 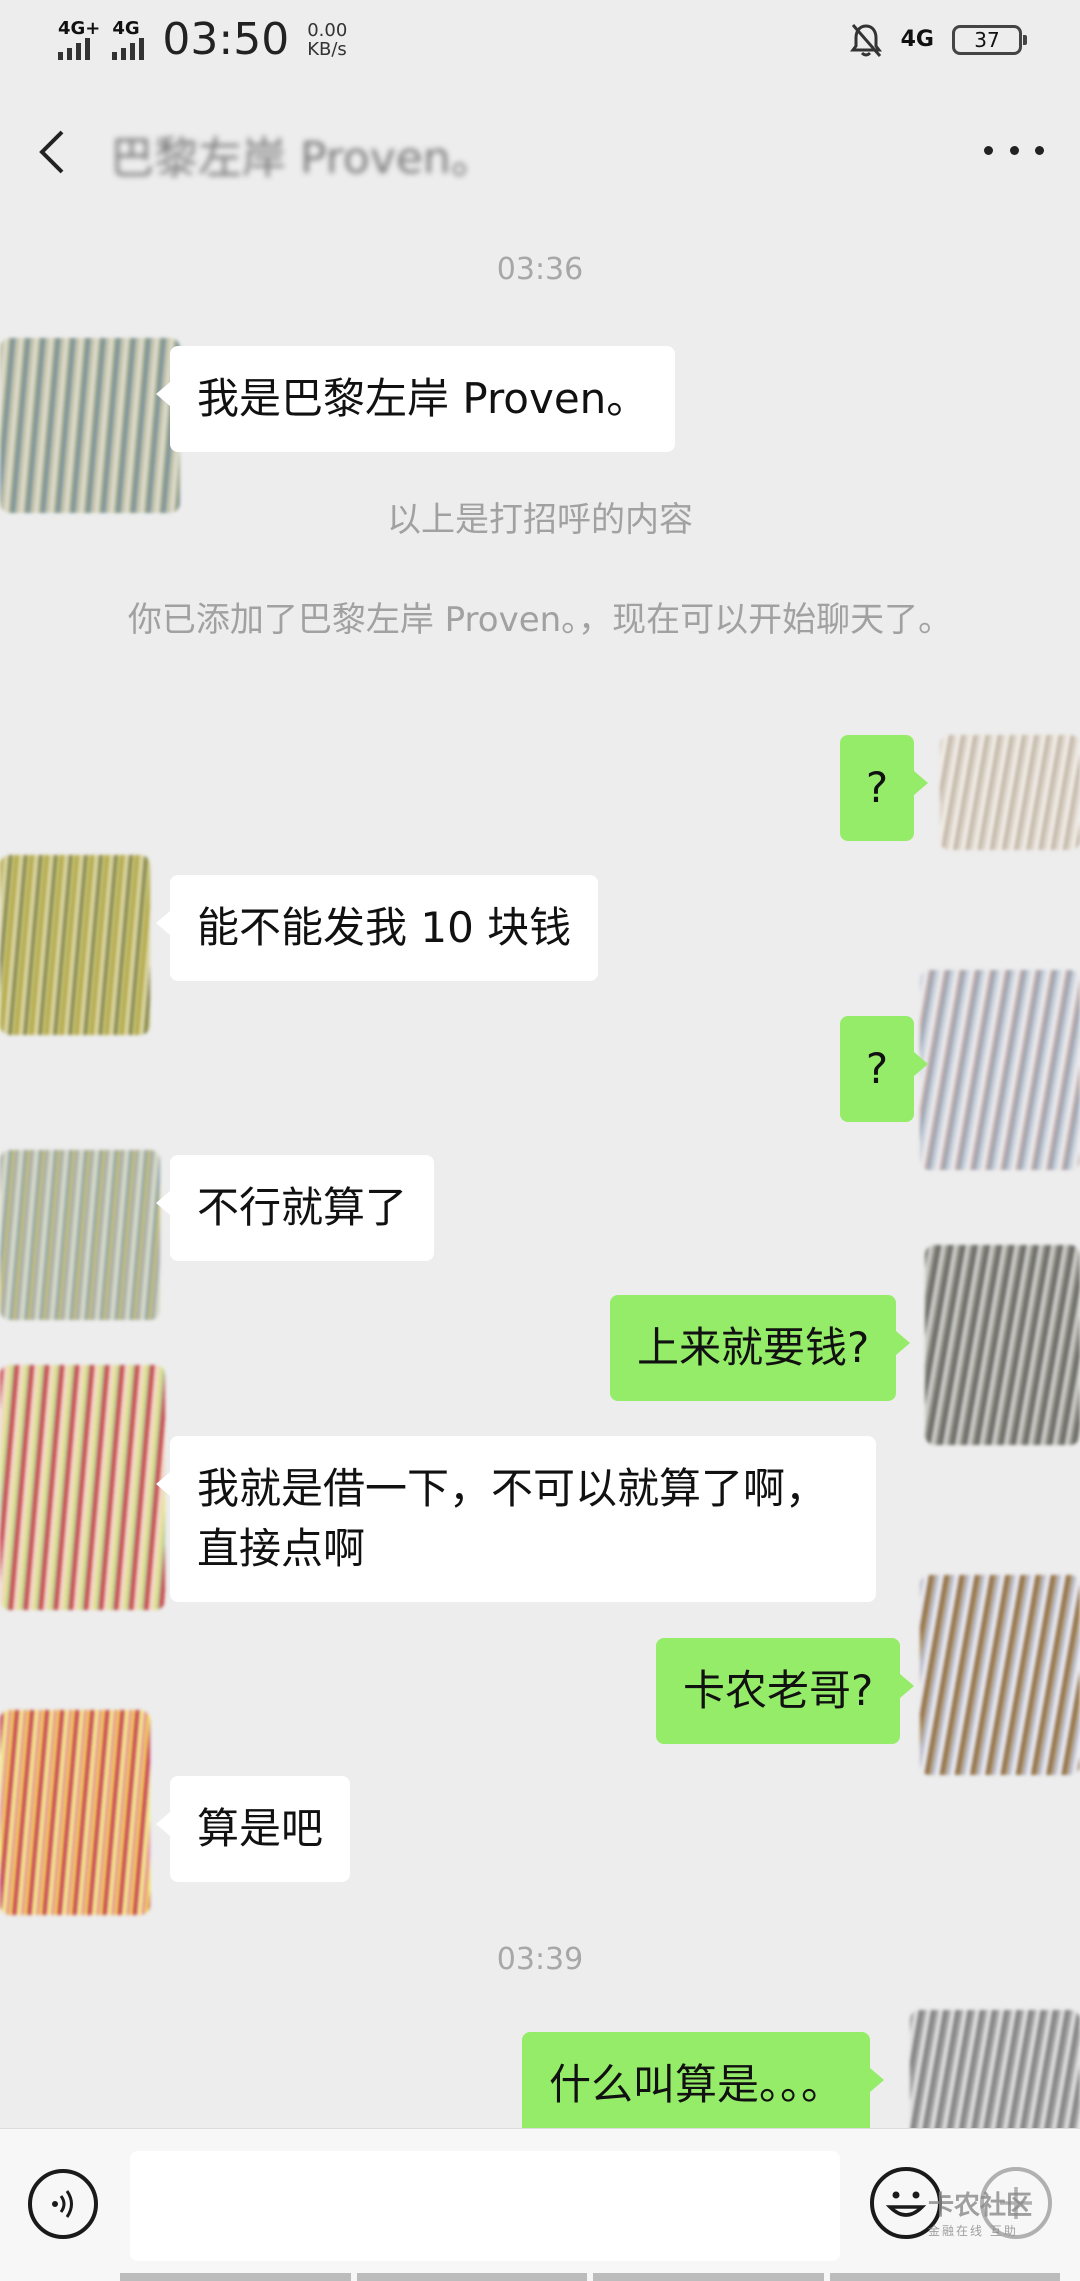 I want to click on system-notice: 你已添加了巴黎左岸 Proven。，现在可以开始聊天了。, so click(x=540, y=620).